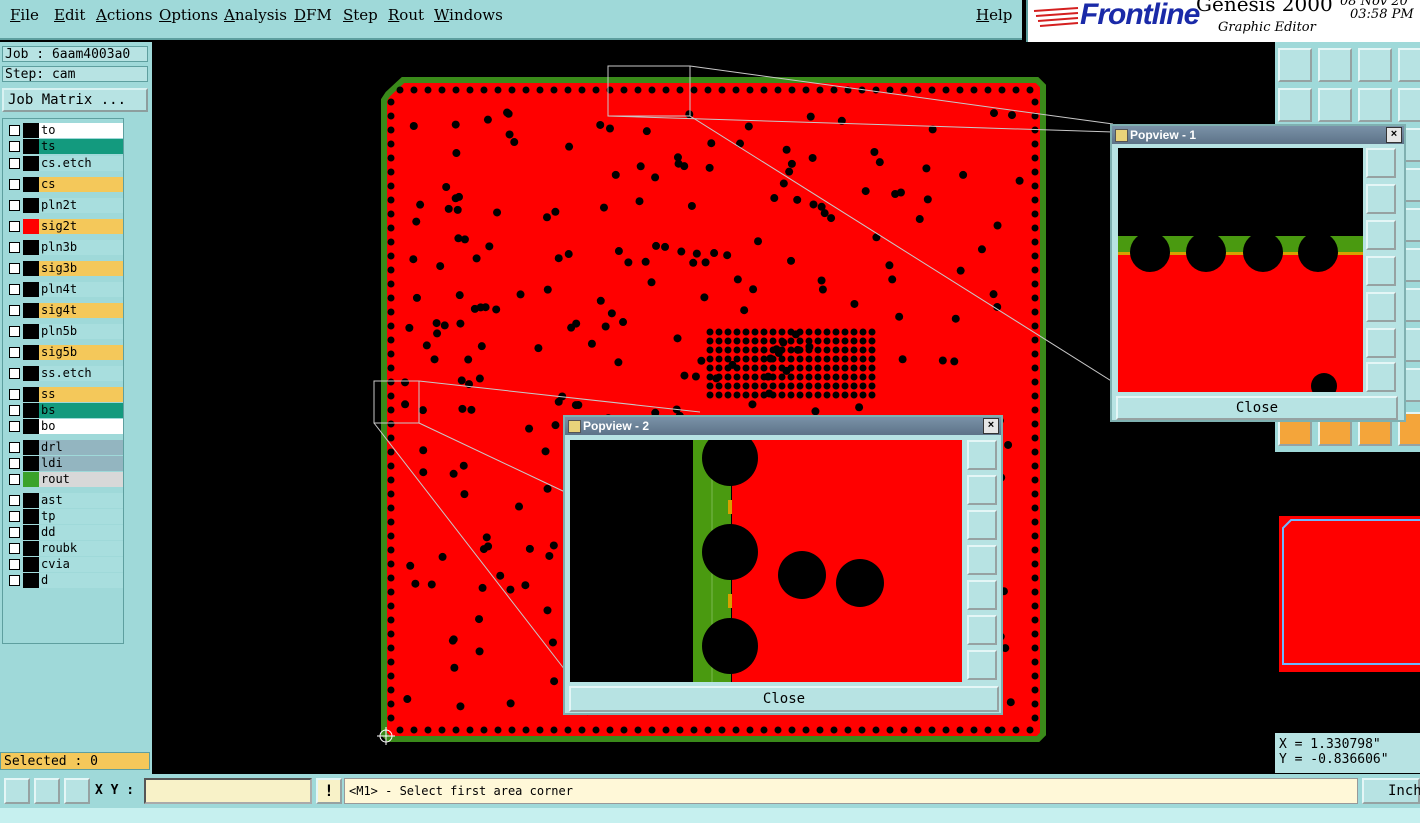 This screenshot has width=1420, height=823. What do you see at coordinates (1240, 270) in the screenshot?
I see `popview-1-view` at bounding box center [1240, 270].